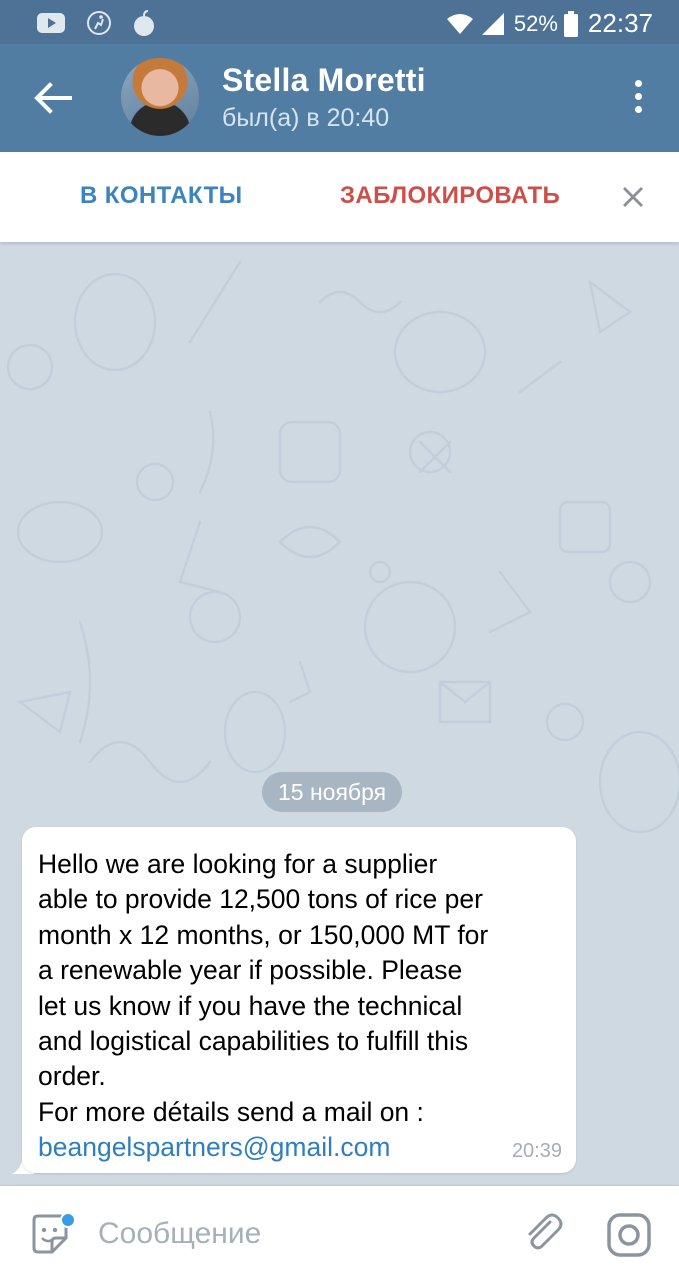  Describe the element at coordinates (51, 1235) in the screenshot. I see `sticker-emoji-icon` at that location.